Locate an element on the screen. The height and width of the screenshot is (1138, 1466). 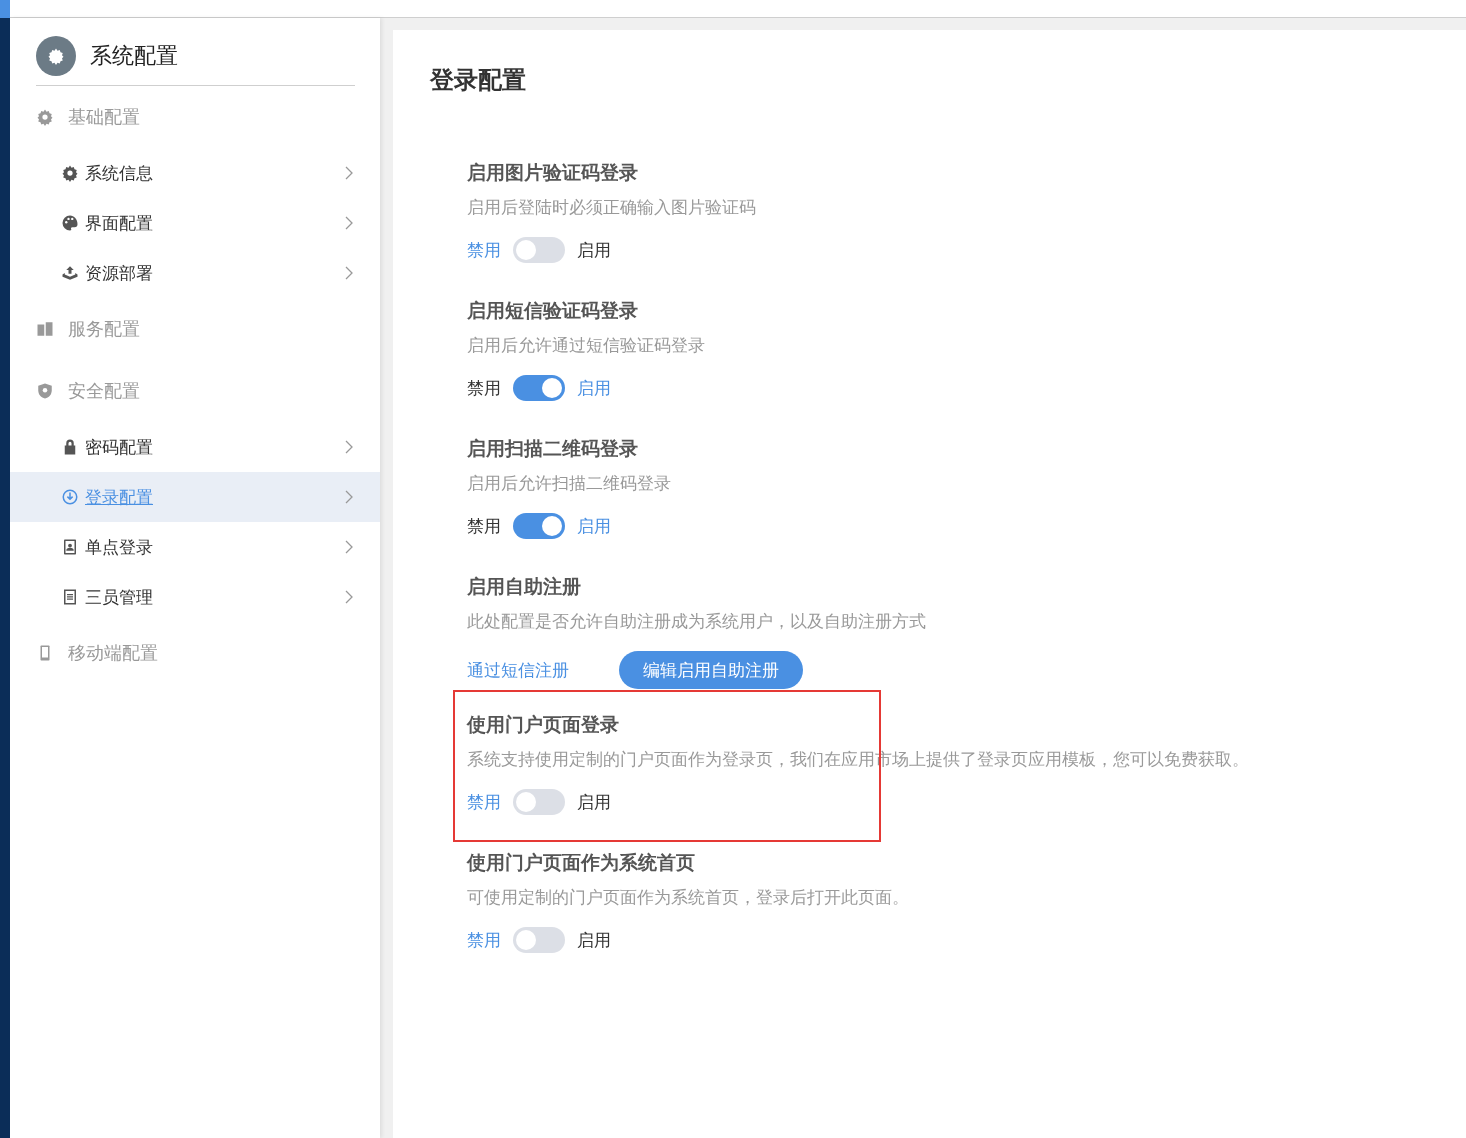
server-icon is located at coordinates (45, 329).